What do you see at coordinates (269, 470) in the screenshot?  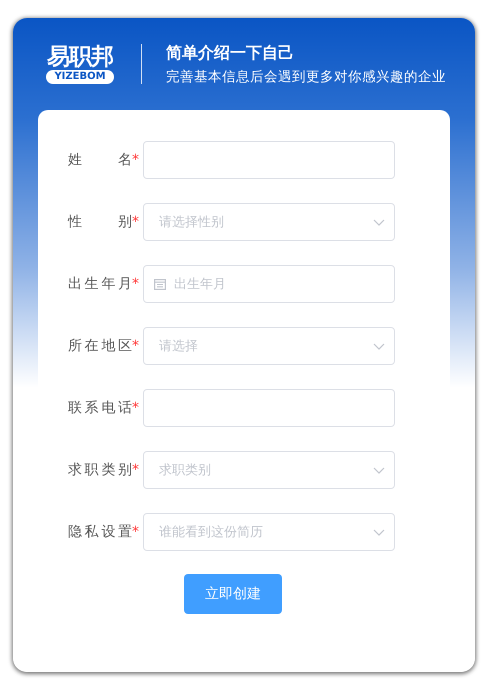 I see `select-field: 求职类别` at bounding box center [269, 470].